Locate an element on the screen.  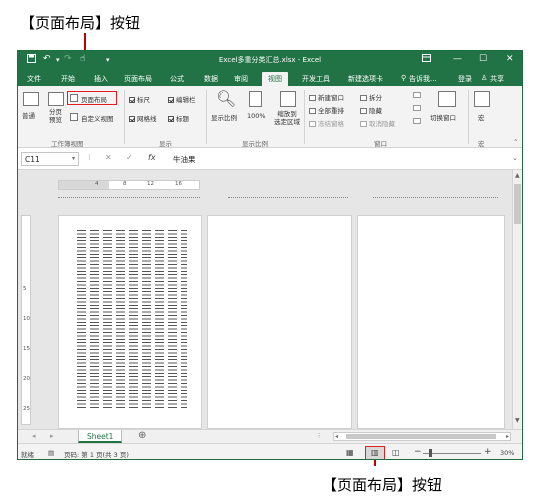
side-by-side-icon is located at coordinates (417, 95).